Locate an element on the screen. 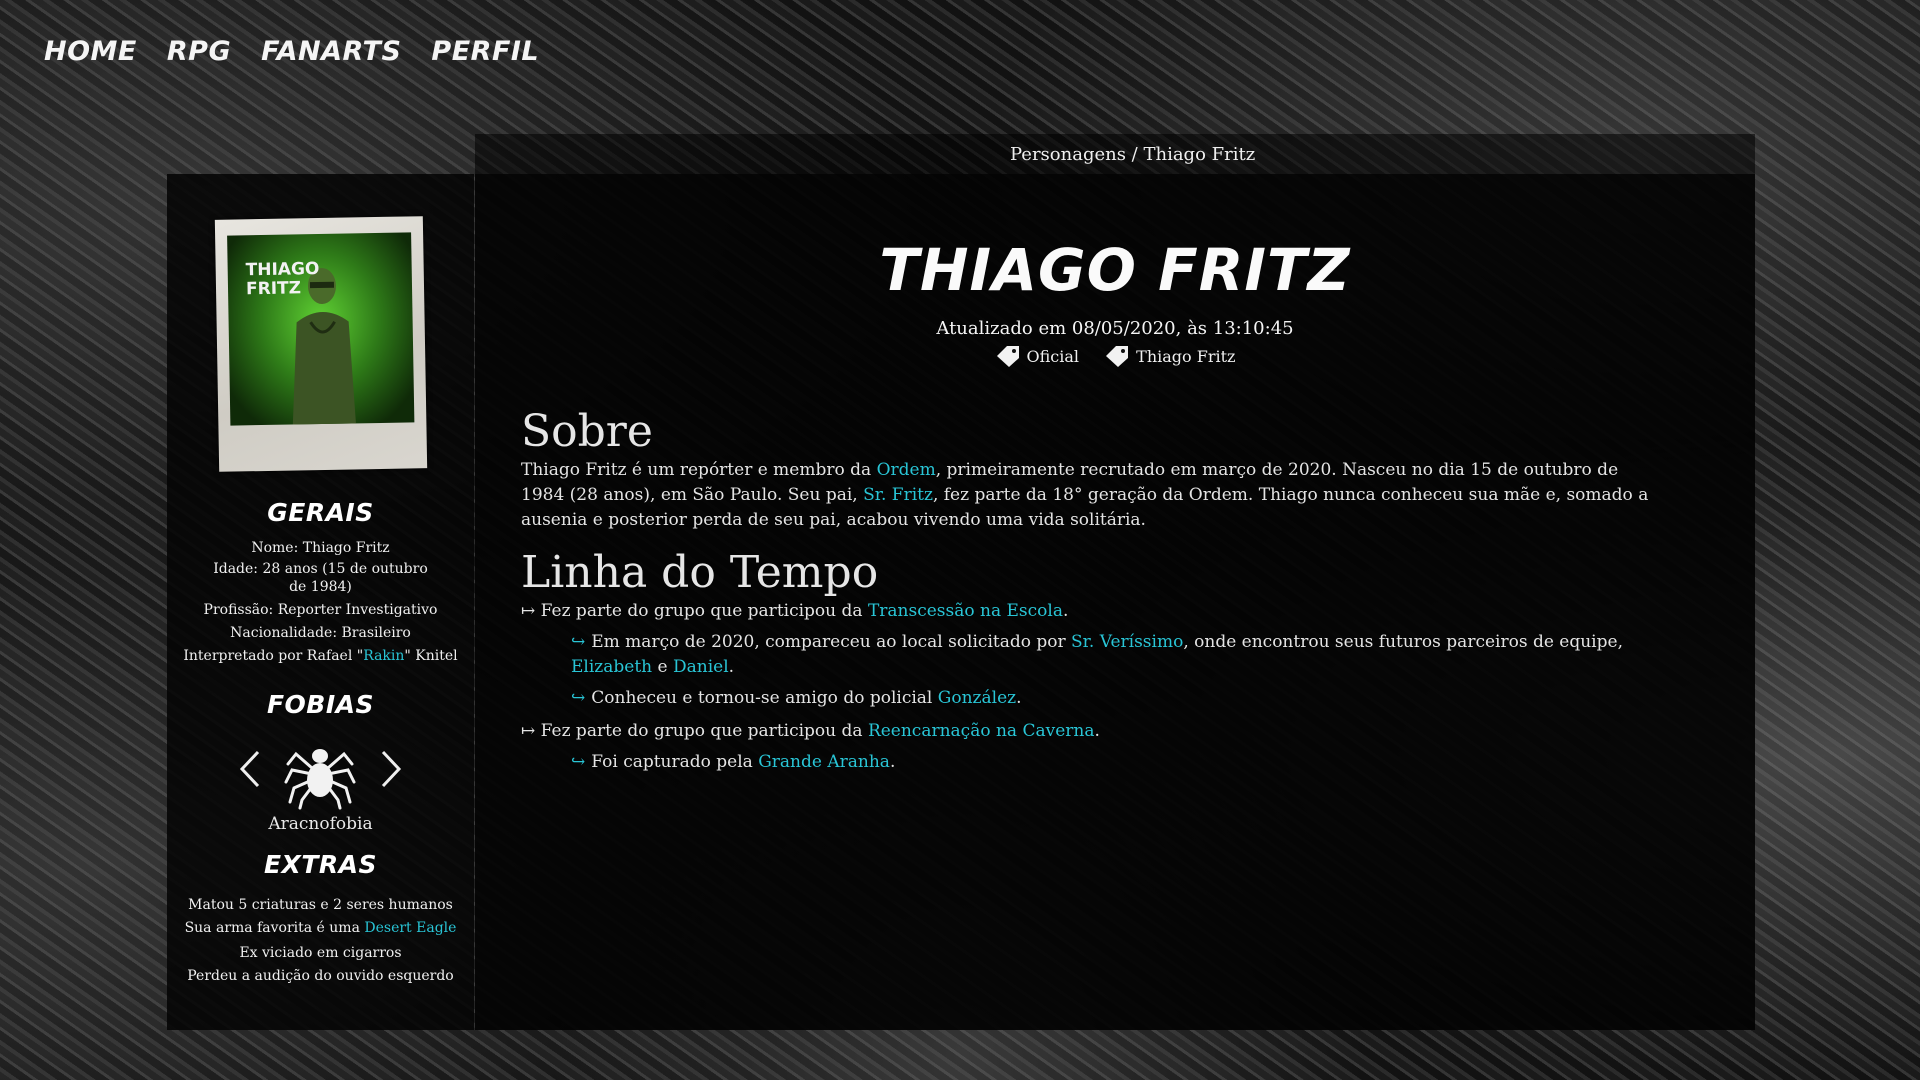 Image resolution: width=1920 pixels, height=1080 pixels. fobias-title: FOBIAS is located at coordinates (320, 704).